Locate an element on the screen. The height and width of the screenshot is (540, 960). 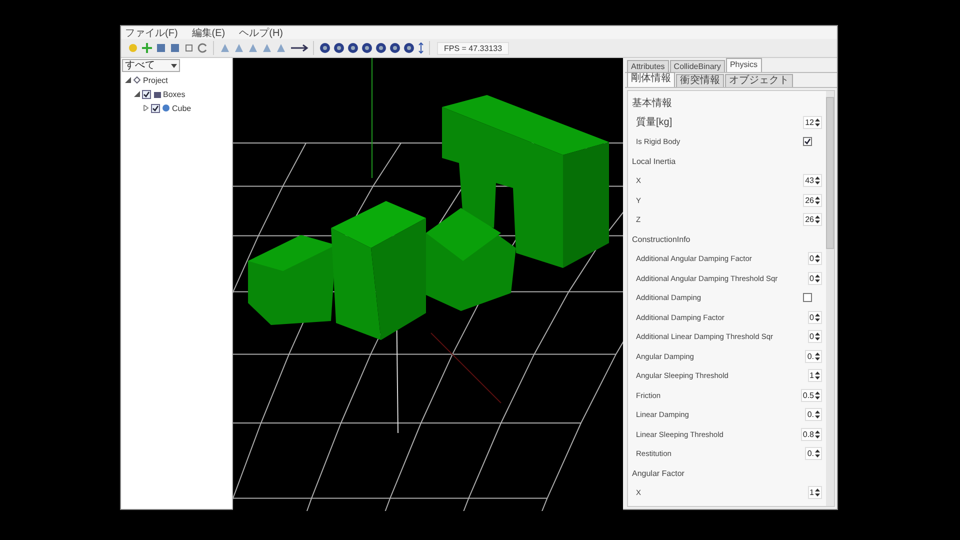
refresh-icon is located at coordinates (203, 48).